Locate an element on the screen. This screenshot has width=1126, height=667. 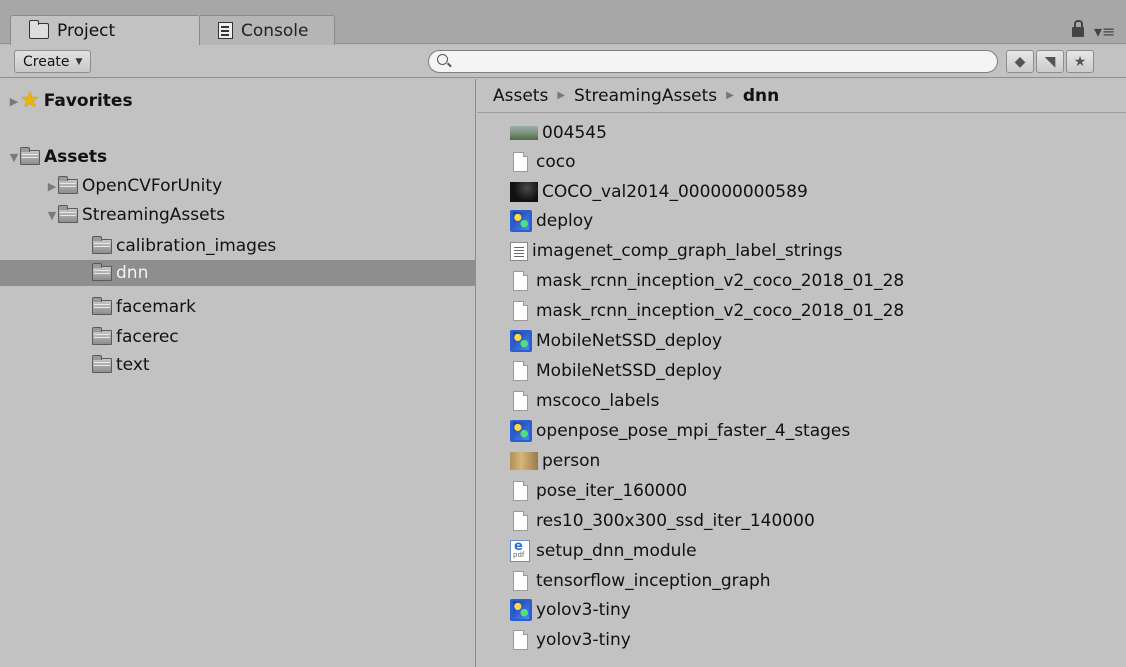
filter-by-label-button: ◥ is located at coordinates (1050, 61).